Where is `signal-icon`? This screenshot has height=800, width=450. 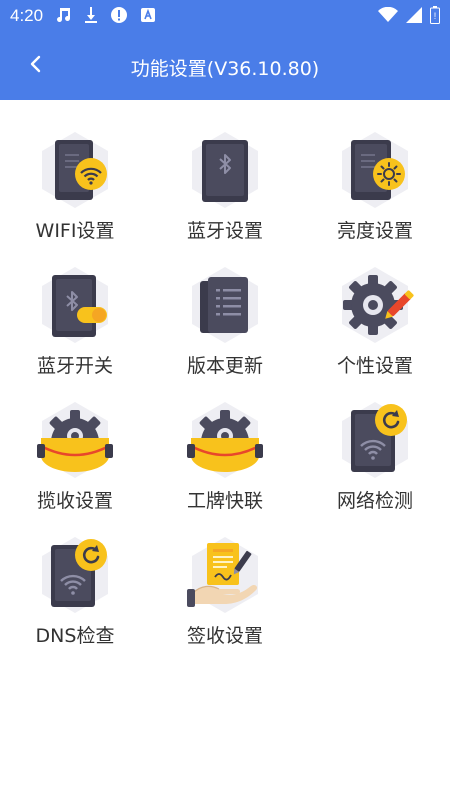
signal-icon is located at coordinates (414, 15).